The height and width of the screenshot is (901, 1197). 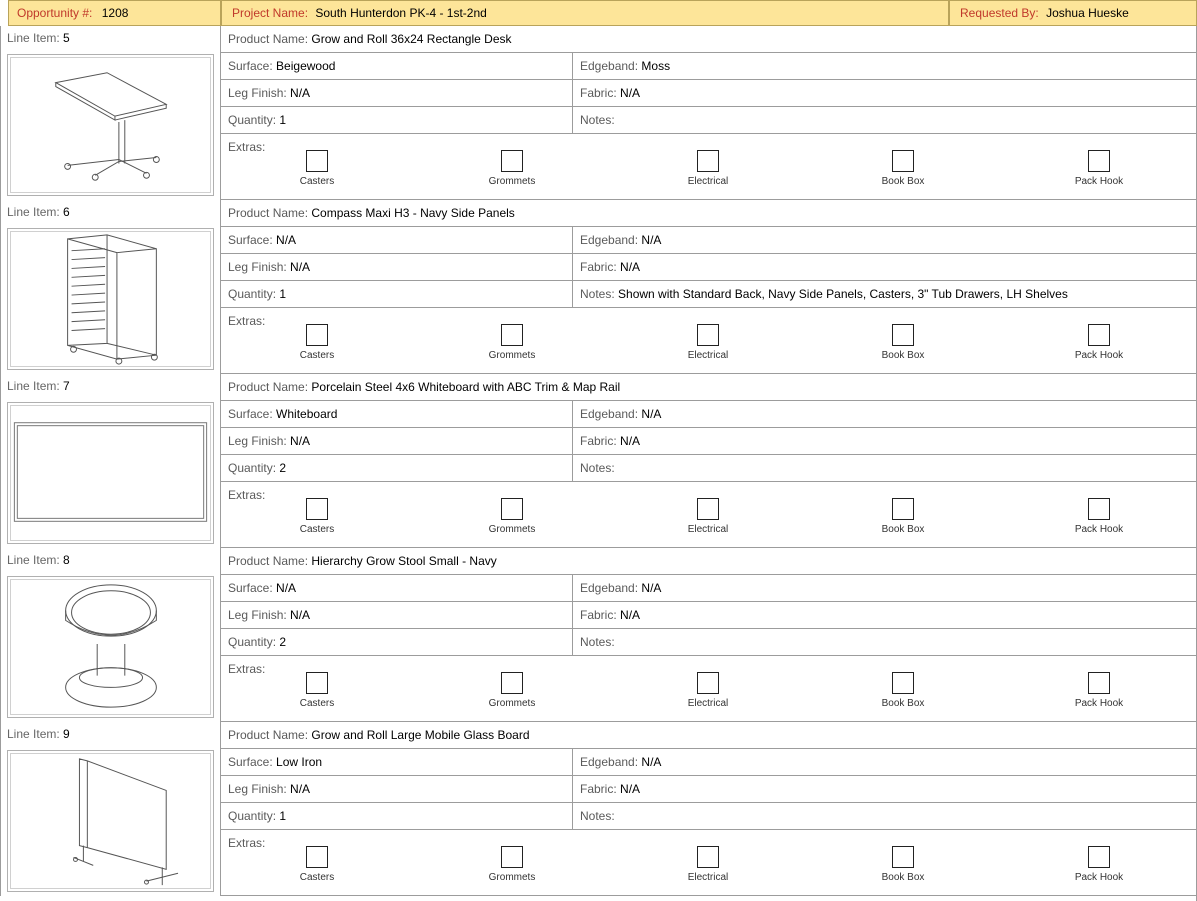 I want to click on requested-label: Requested By:, so click(x=999, y=13).